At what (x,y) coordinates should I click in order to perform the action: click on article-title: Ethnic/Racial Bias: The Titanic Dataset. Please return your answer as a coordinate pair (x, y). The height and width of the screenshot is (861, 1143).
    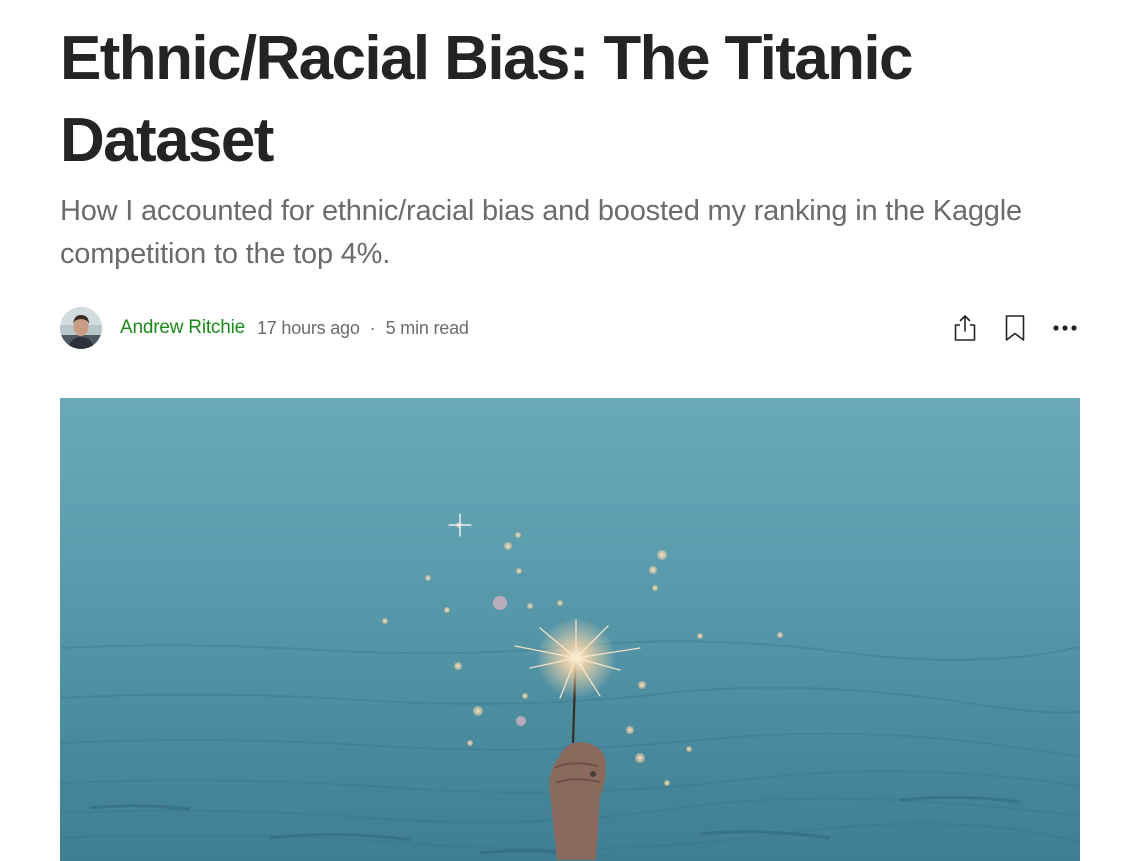
    Looking at the image, I should click on (487, 99).